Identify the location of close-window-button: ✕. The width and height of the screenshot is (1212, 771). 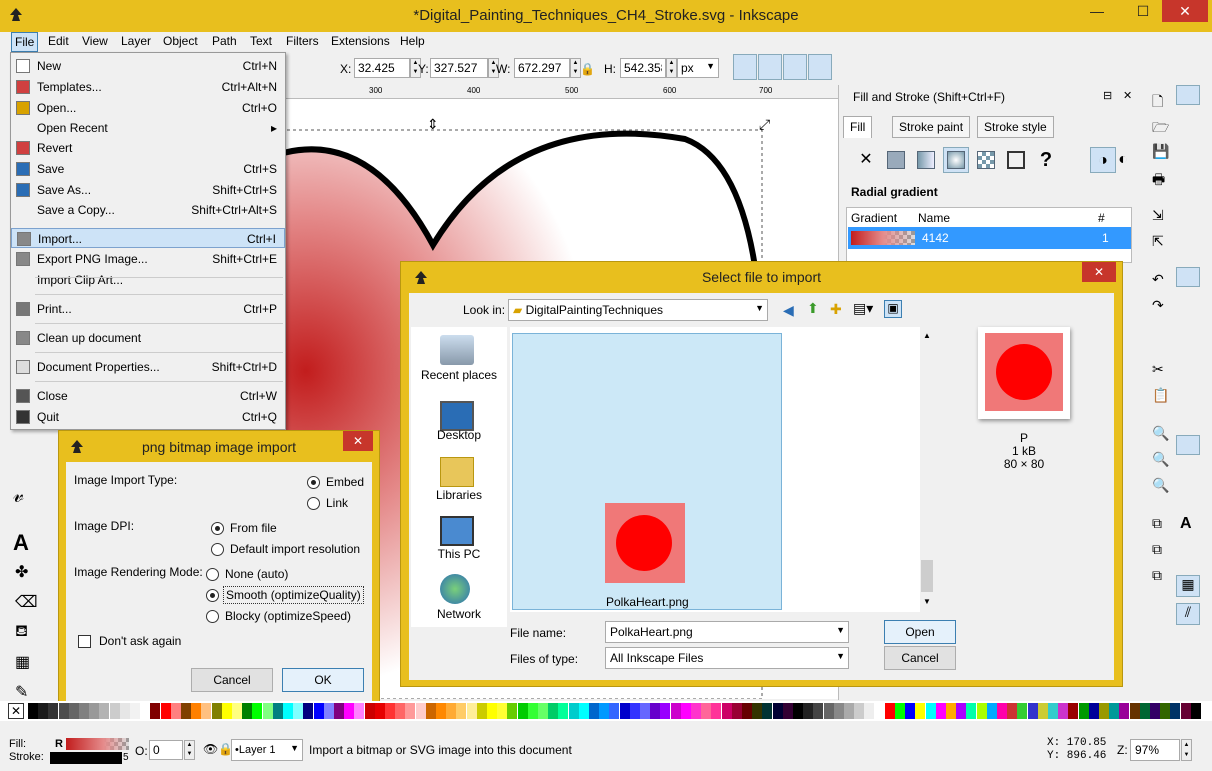
(1185, 11).